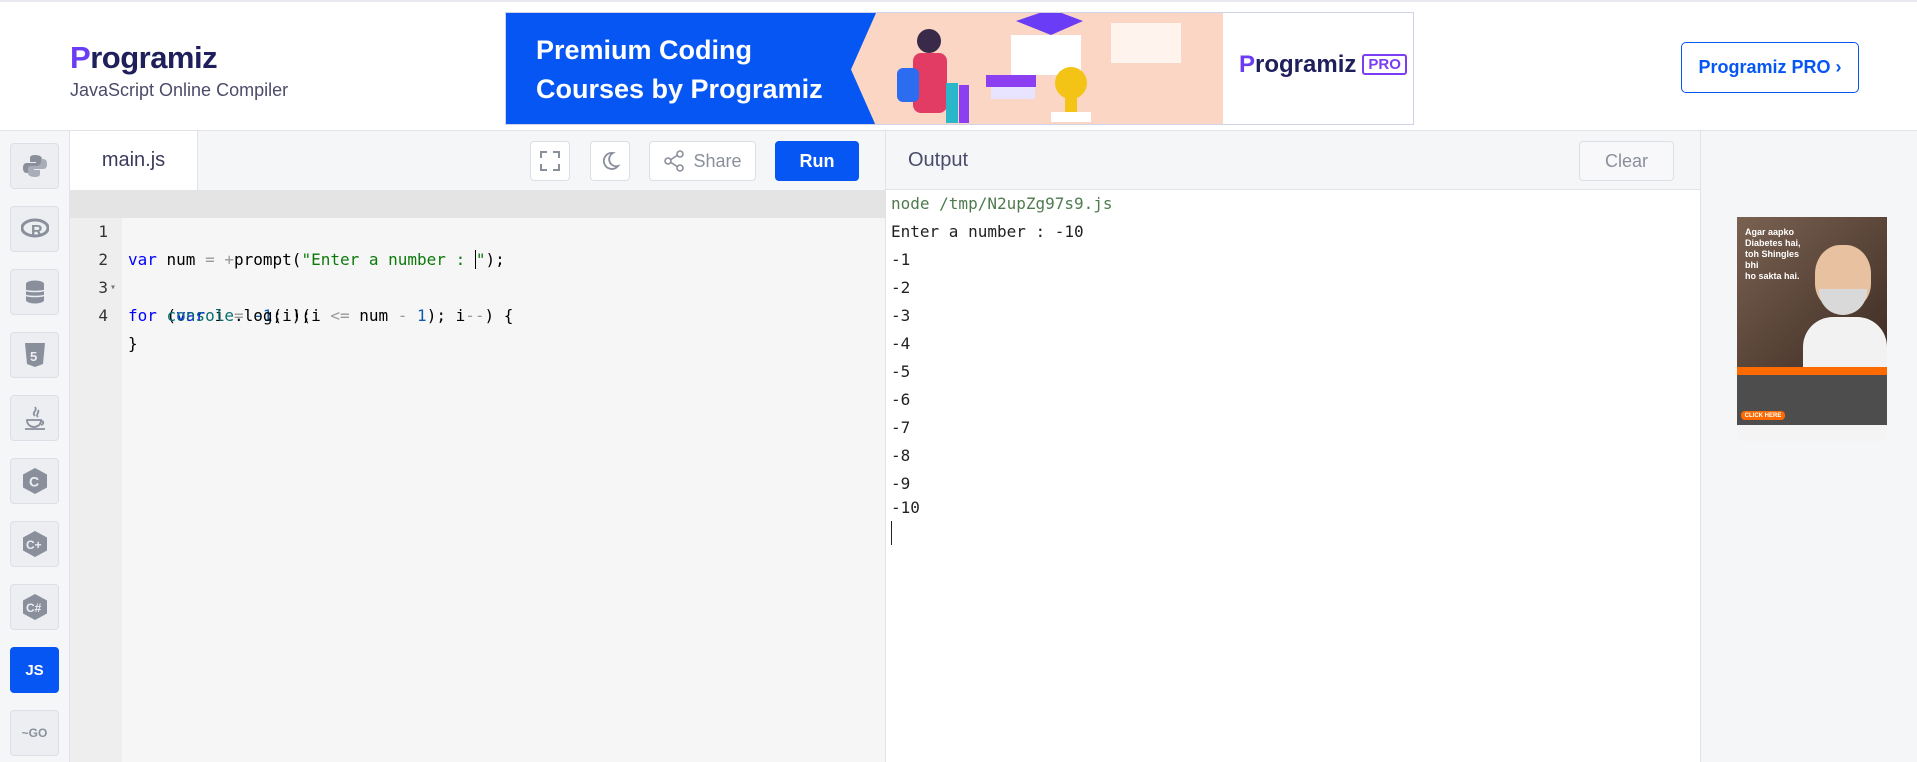 The width and height of the screenshot is (1917, 762). I want to click on cpp-icon: C+, so click(34, 544).